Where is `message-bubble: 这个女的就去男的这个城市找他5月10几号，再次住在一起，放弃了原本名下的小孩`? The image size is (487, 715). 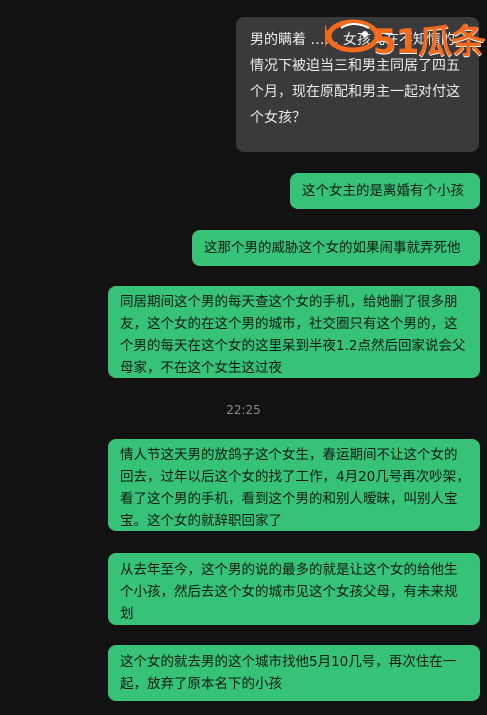 message-bubble: 这个女的就去男的这个城市找他5月10几号，再次住在一起，放弃了原本名下的小孩 is located at coordinates (294, 673).